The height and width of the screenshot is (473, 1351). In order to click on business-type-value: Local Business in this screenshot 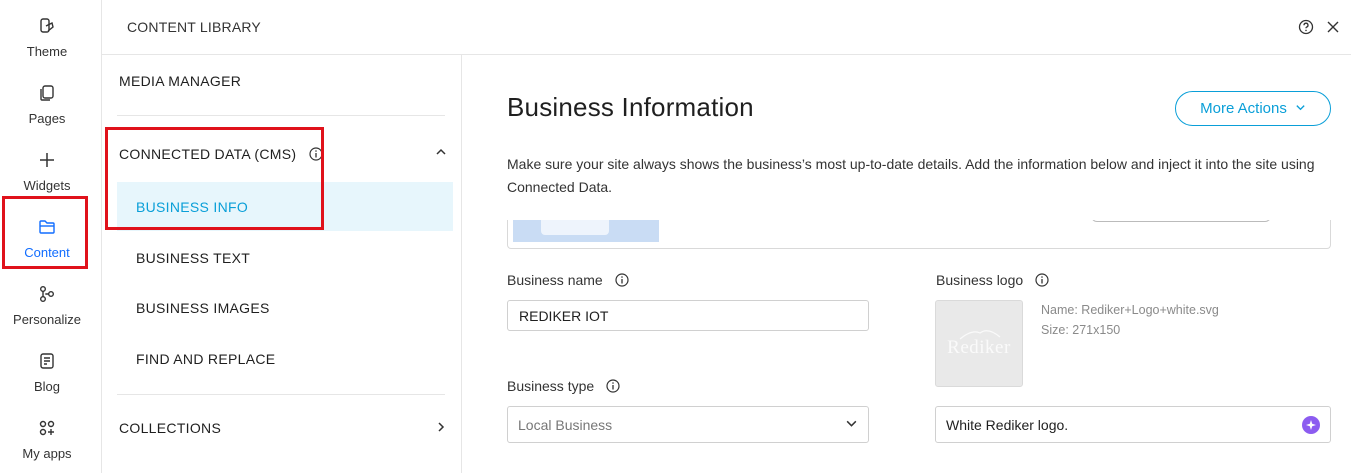, I will do `click(565, 424)`.